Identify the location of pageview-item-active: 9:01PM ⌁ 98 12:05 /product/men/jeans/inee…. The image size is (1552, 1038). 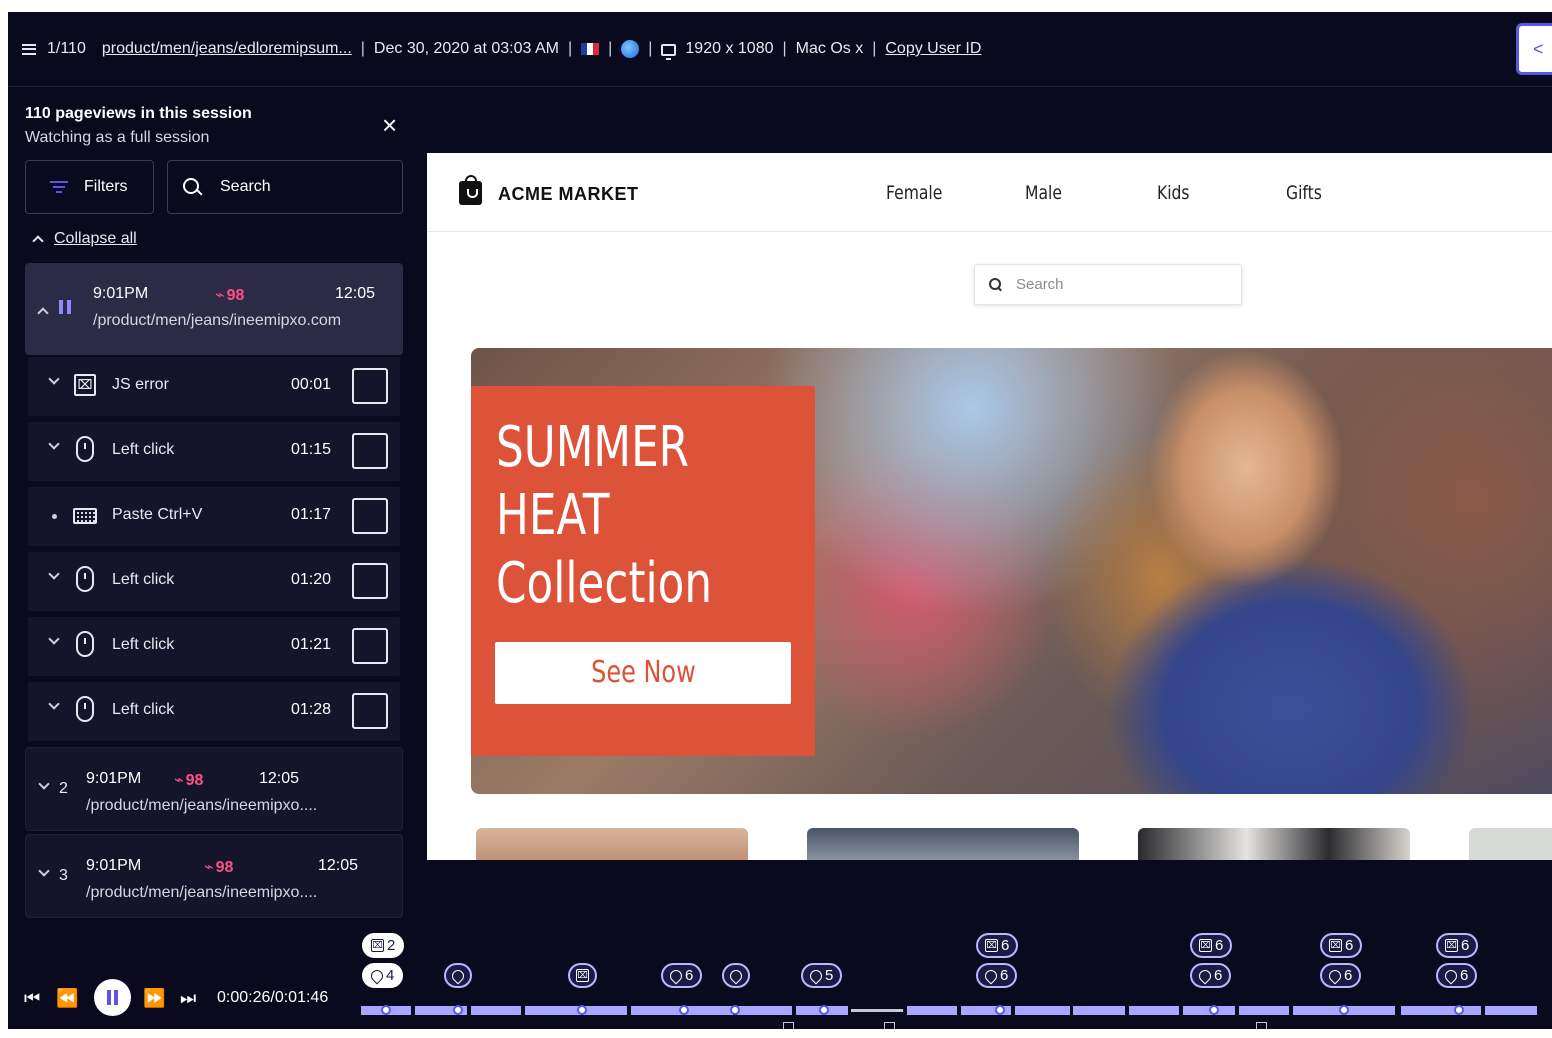
(214, 309).